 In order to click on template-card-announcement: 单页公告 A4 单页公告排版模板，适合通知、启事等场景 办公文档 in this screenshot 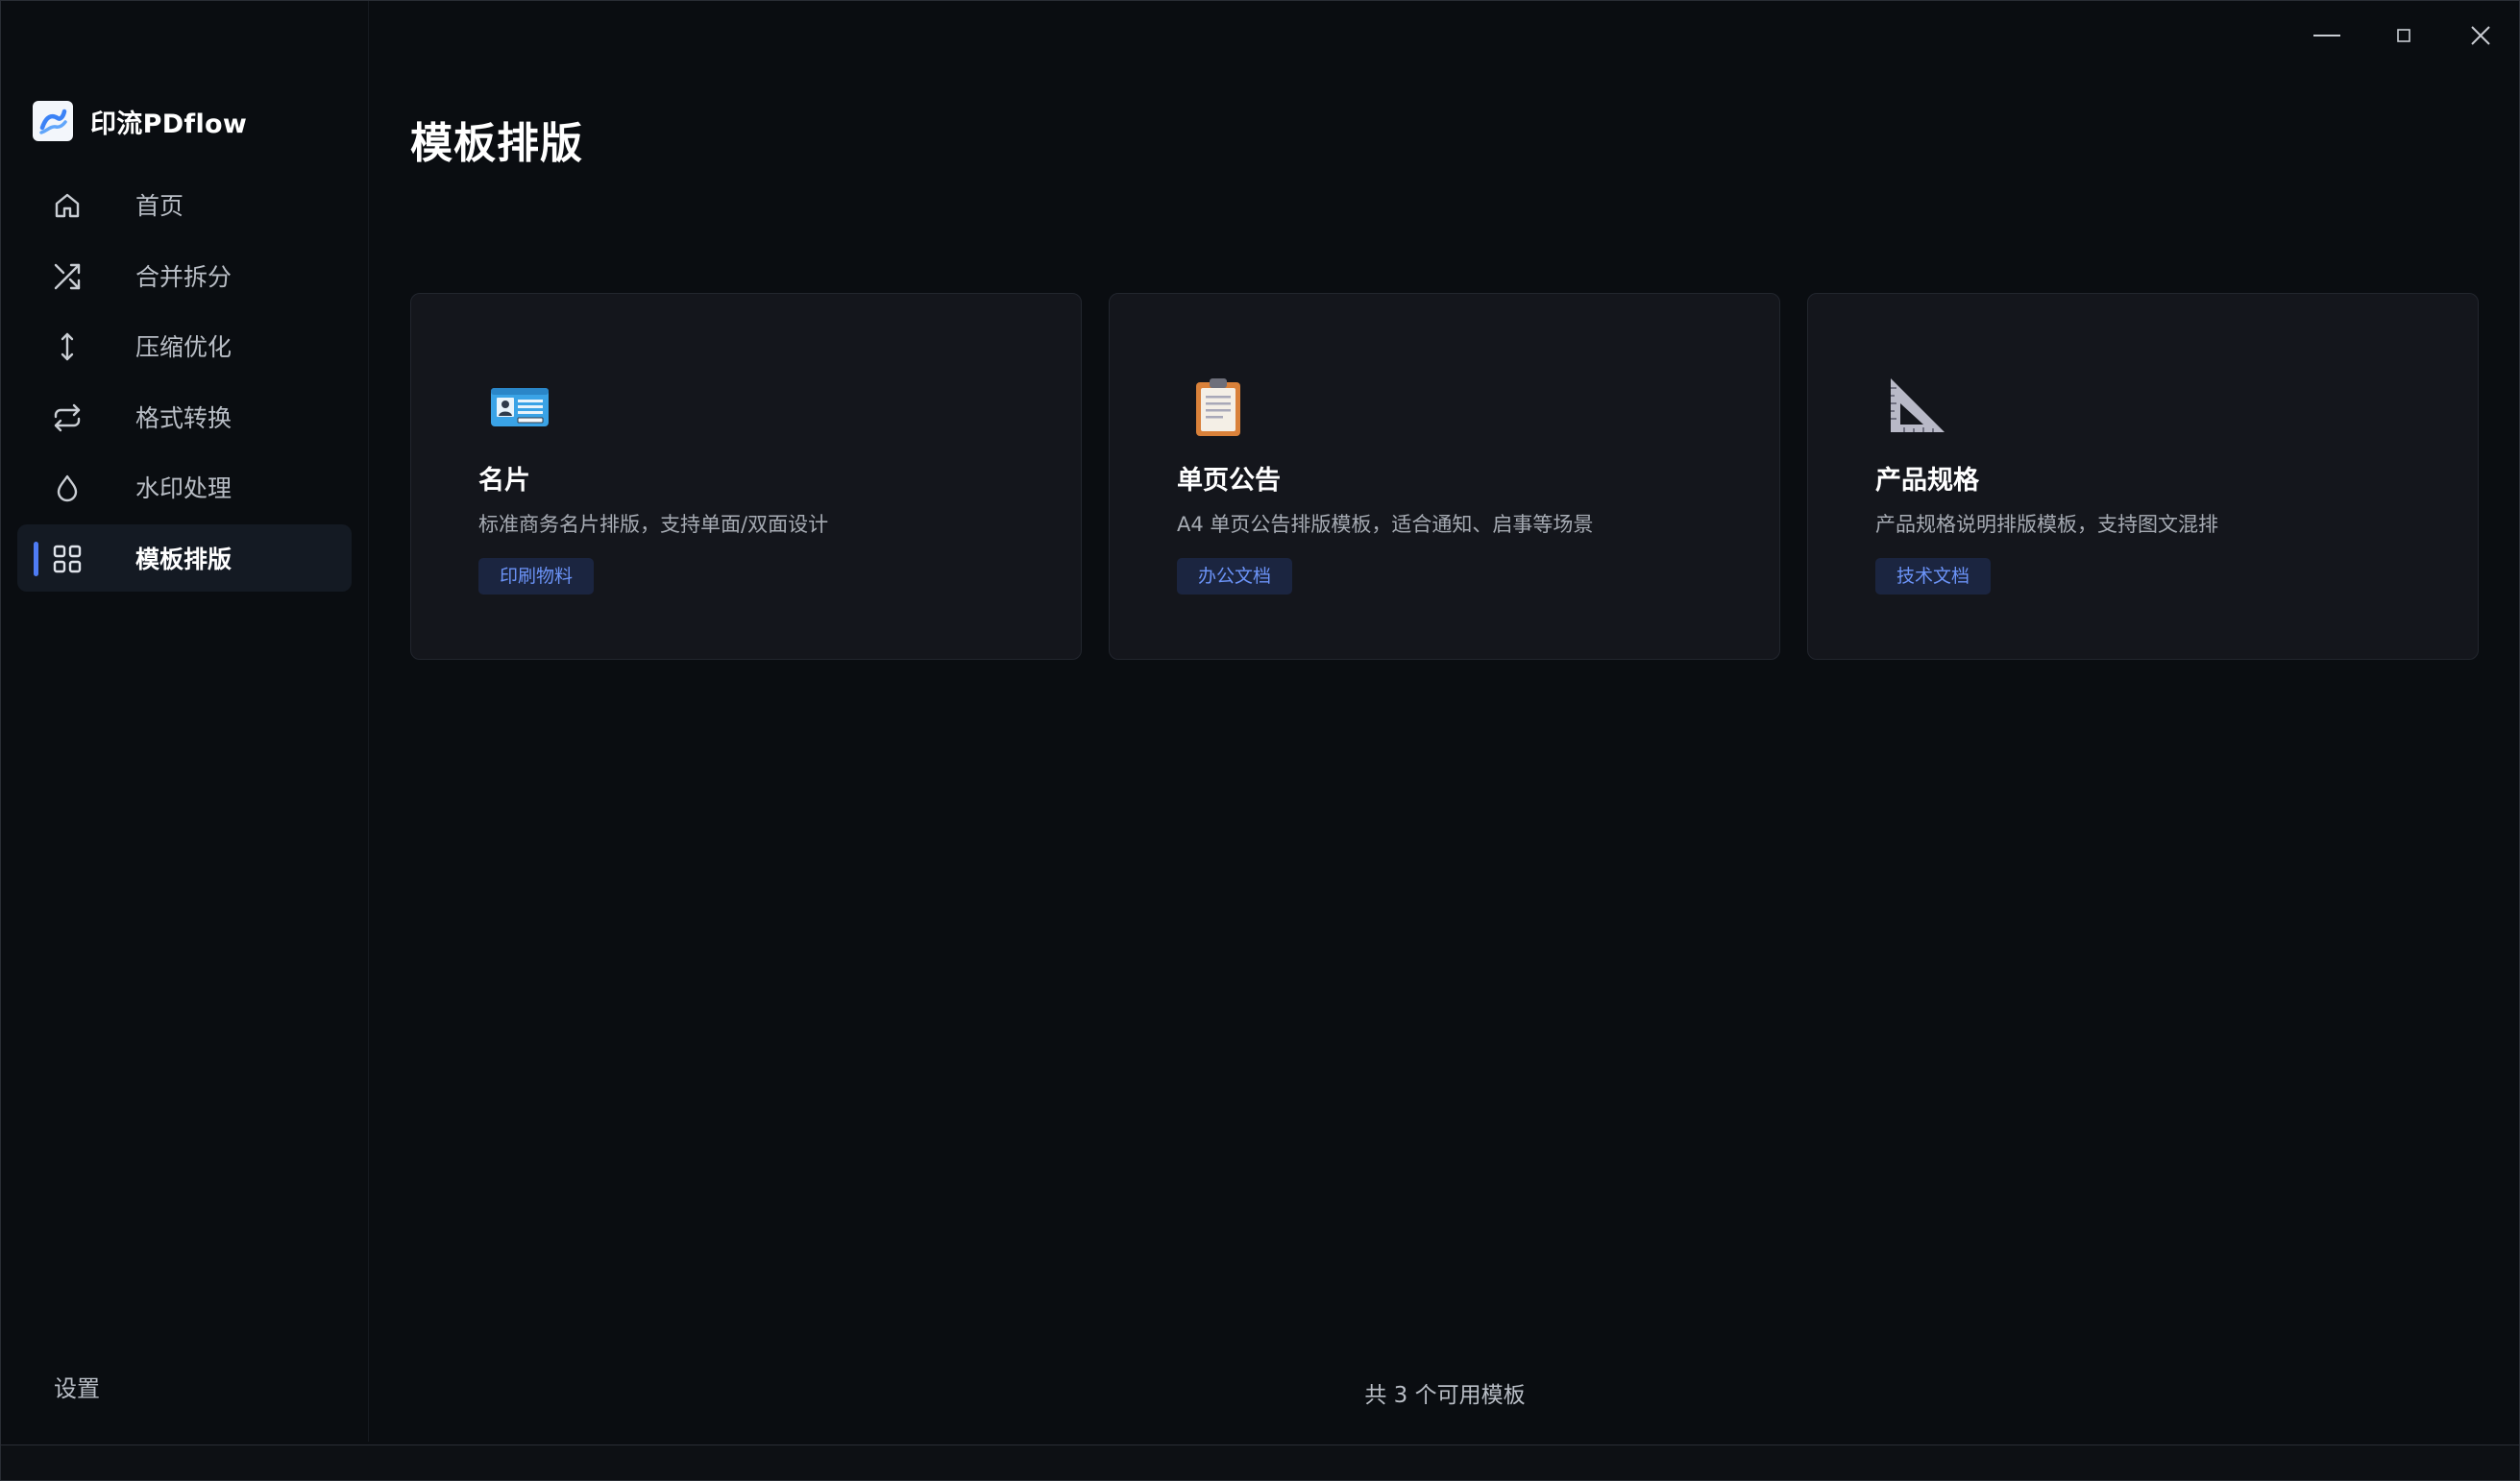, I will do `click(1444, 476)`.